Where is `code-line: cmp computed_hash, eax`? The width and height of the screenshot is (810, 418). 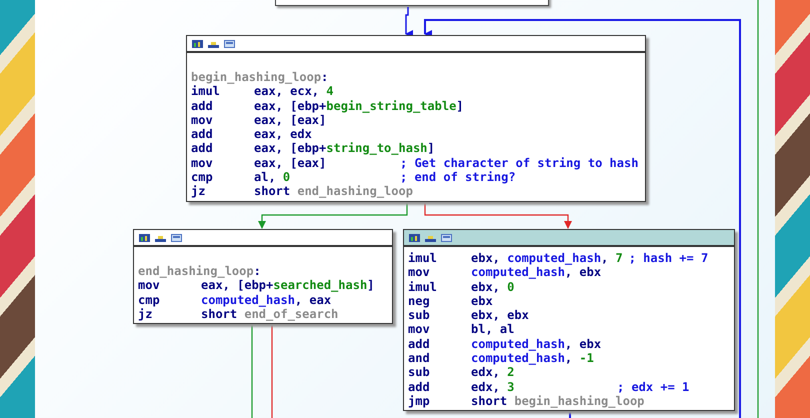 code-line: cmp computed_hash, eax is located at coordinates (235, 299).